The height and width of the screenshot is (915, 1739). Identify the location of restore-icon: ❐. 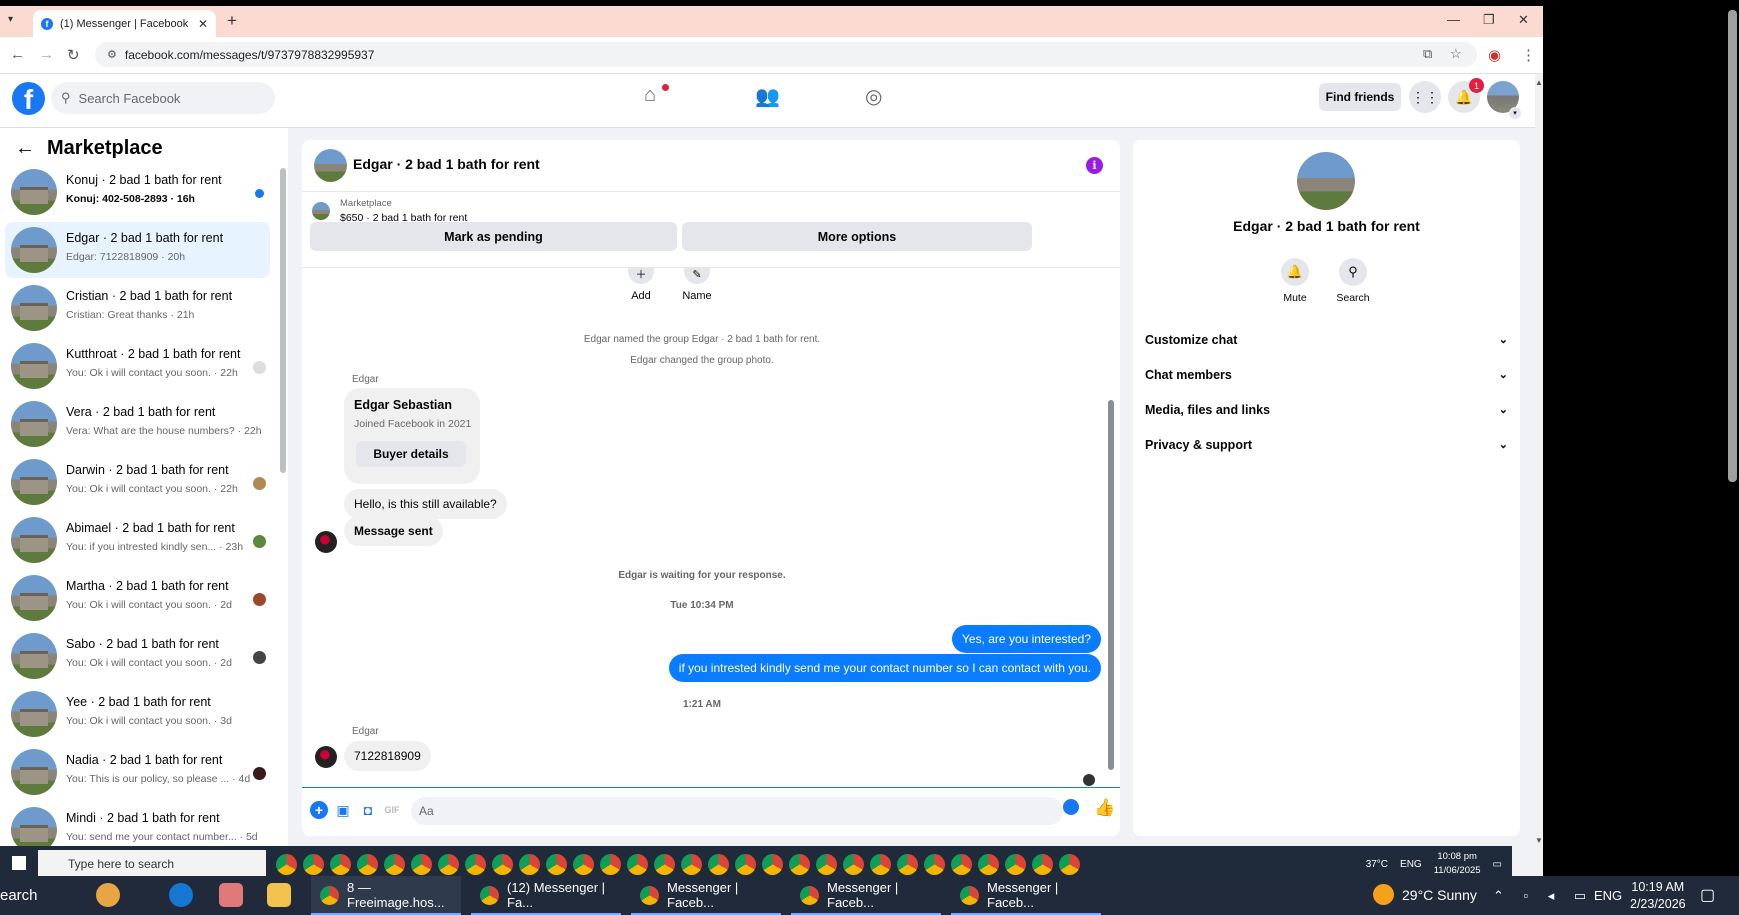
(1489, 20).